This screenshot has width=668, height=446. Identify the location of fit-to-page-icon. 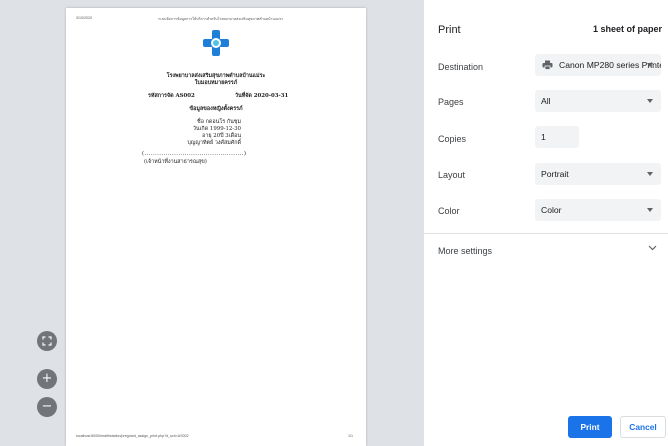
(47, 341).